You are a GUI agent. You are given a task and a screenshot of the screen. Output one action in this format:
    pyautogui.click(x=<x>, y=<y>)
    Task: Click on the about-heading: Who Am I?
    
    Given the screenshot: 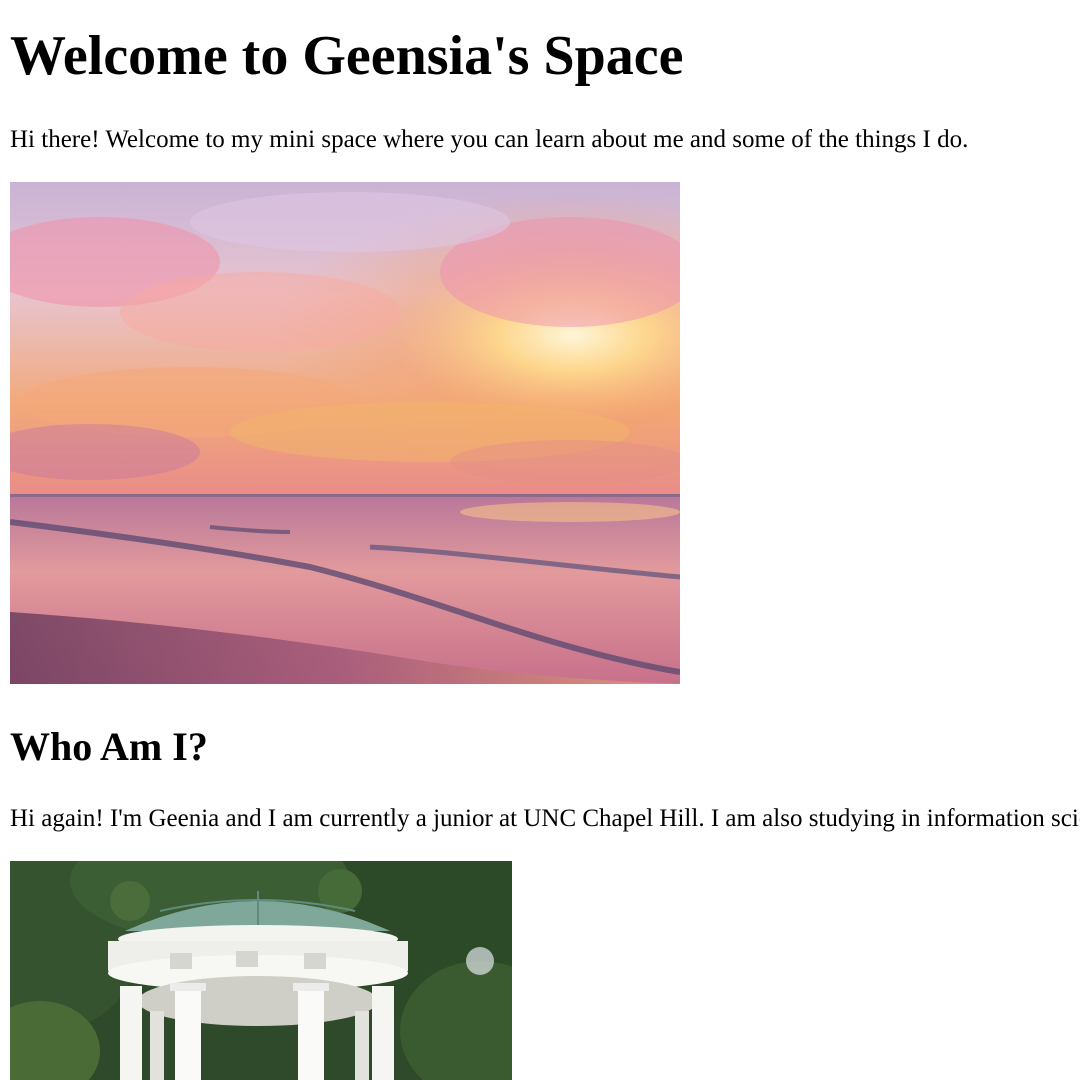 What is the action you would take?
    pyautogui.click(x=109, y=746)
    